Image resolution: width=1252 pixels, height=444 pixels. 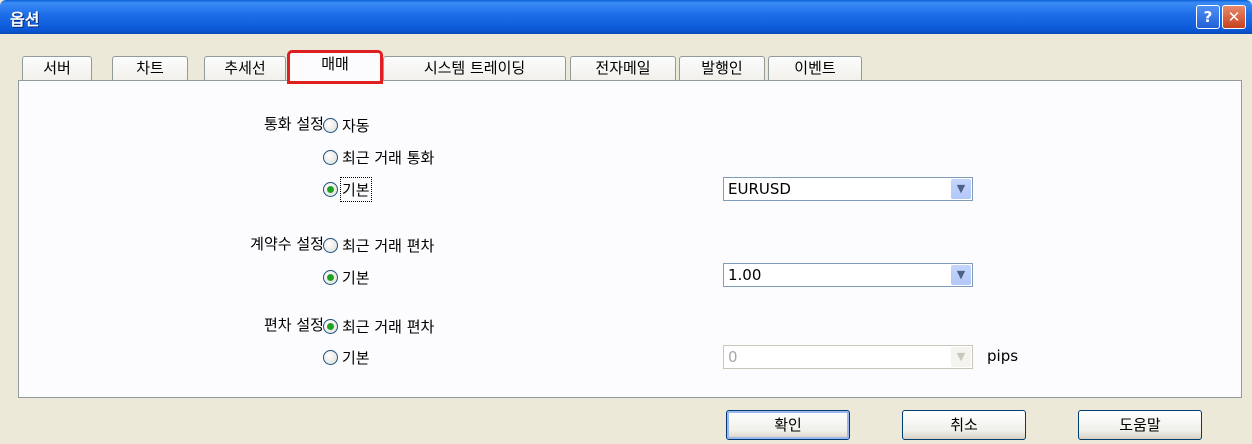 What do you see at coordinates (848, 189) in the screenshot?
I see `currency-default-select: EURUSD ▼` at bounding box center [848, 189].